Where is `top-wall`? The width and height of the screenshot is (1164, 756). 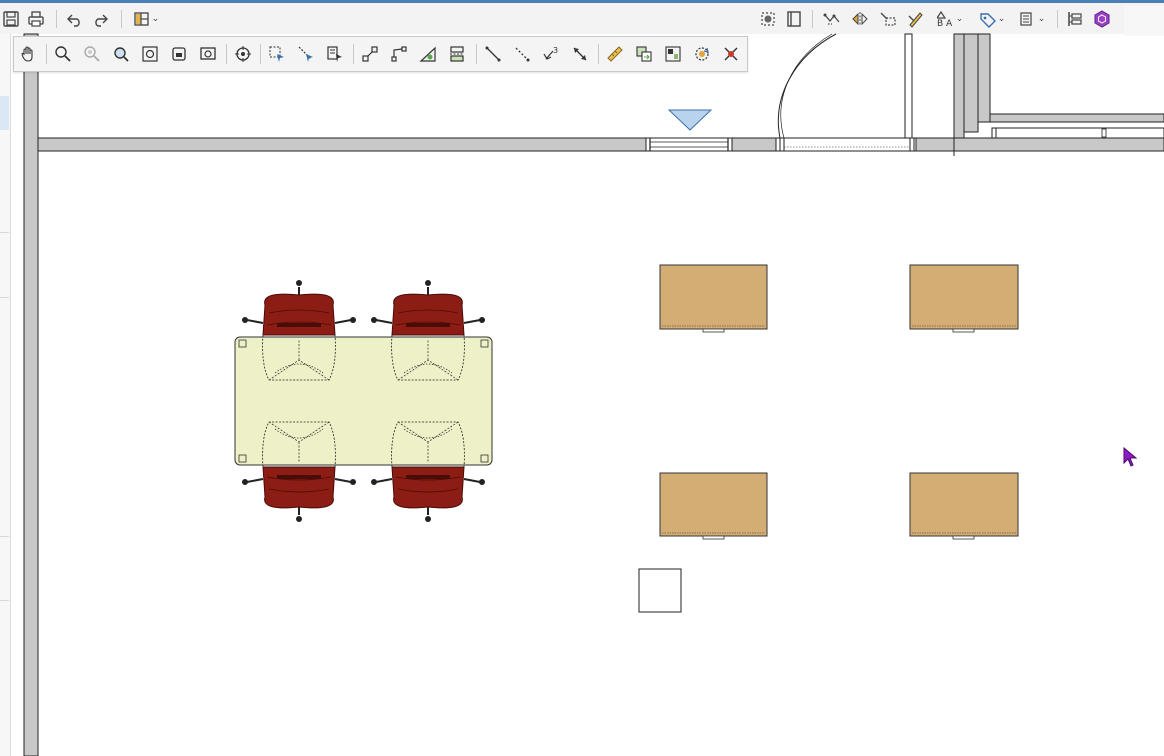
top-wall is located at coordinates (342, 144).